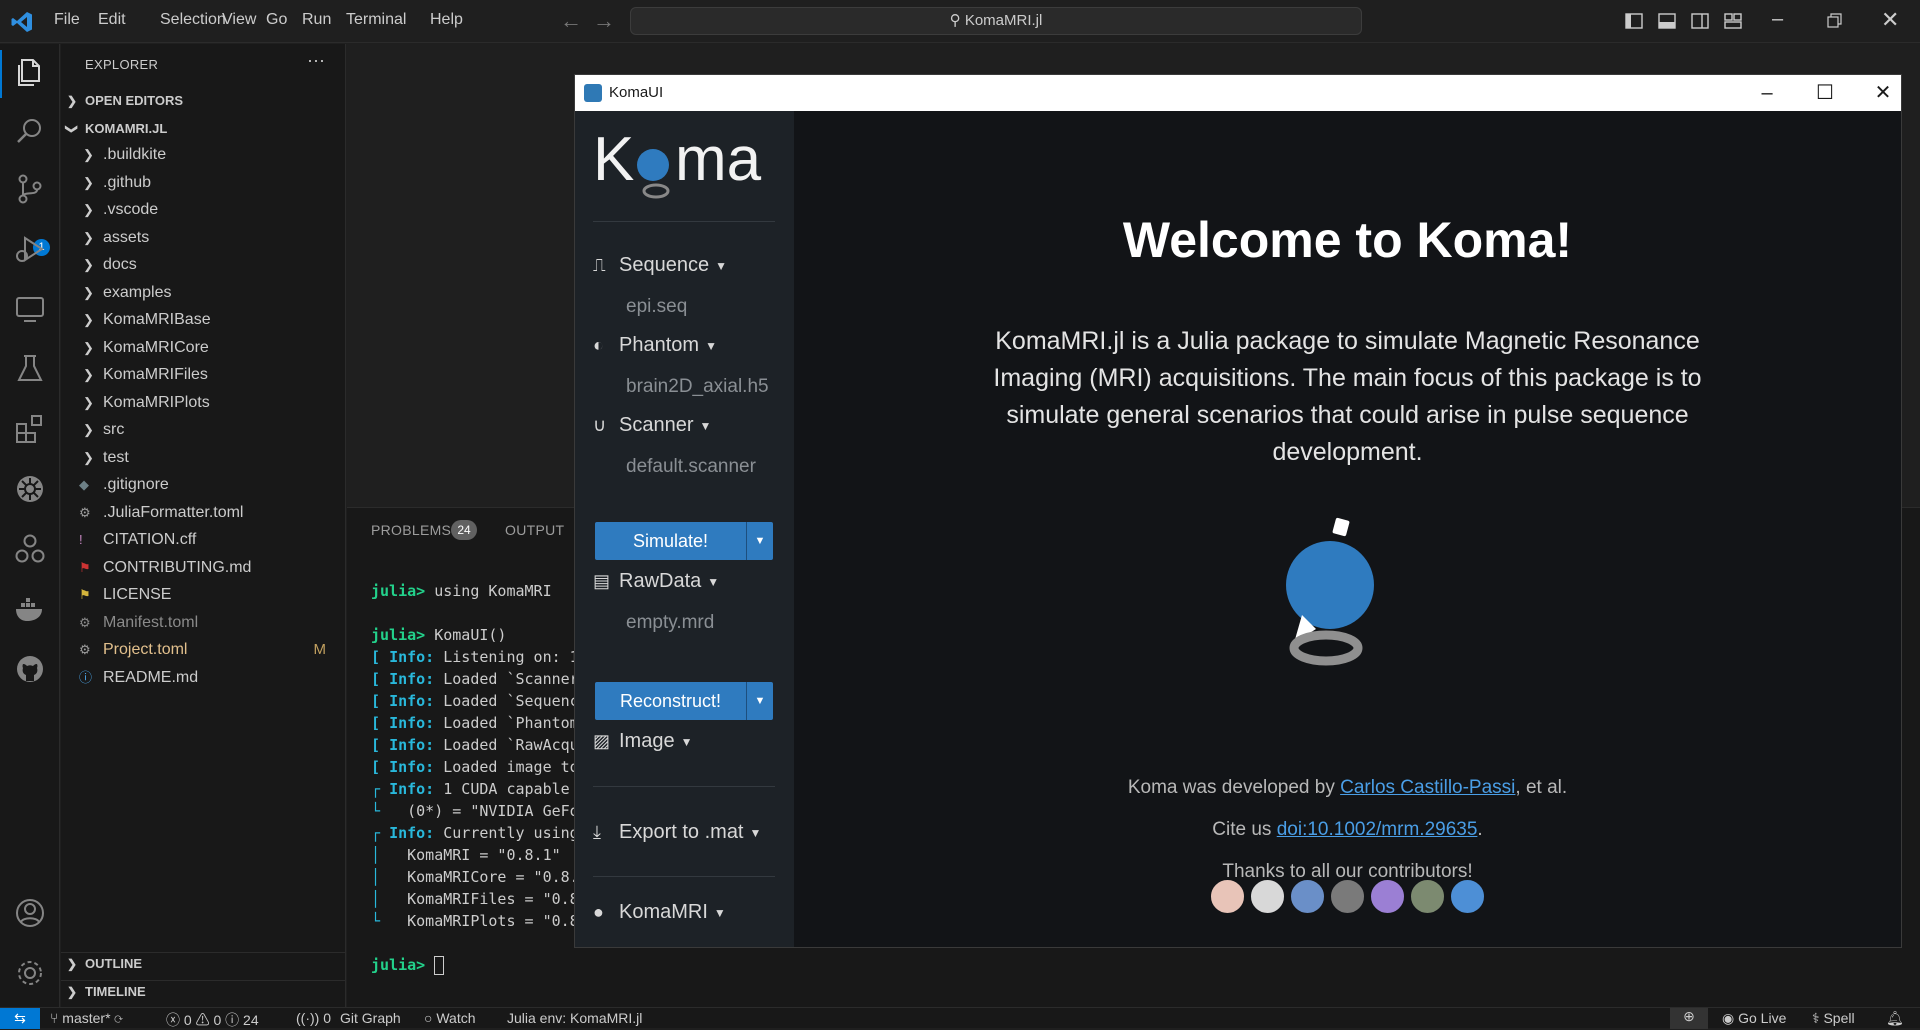 This screenshot has height=1030, width=1920. What do you see at coordinates (313, 1018) in the screenshot?
I see `ports-status: ((·)) 0` at bounding box center [313, 1018].